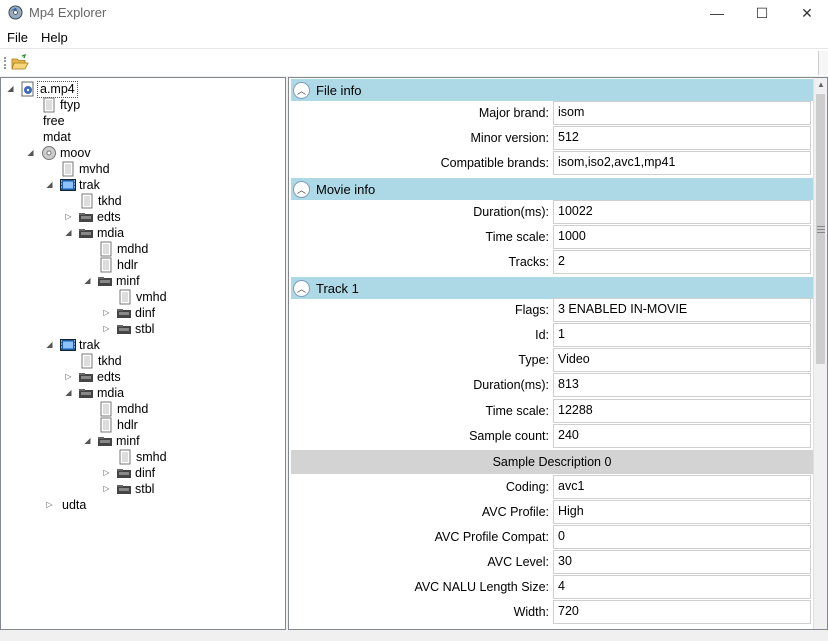 This screenshot has height=641, width=828. I want to click on field-value: 12288, so click(682, 411).